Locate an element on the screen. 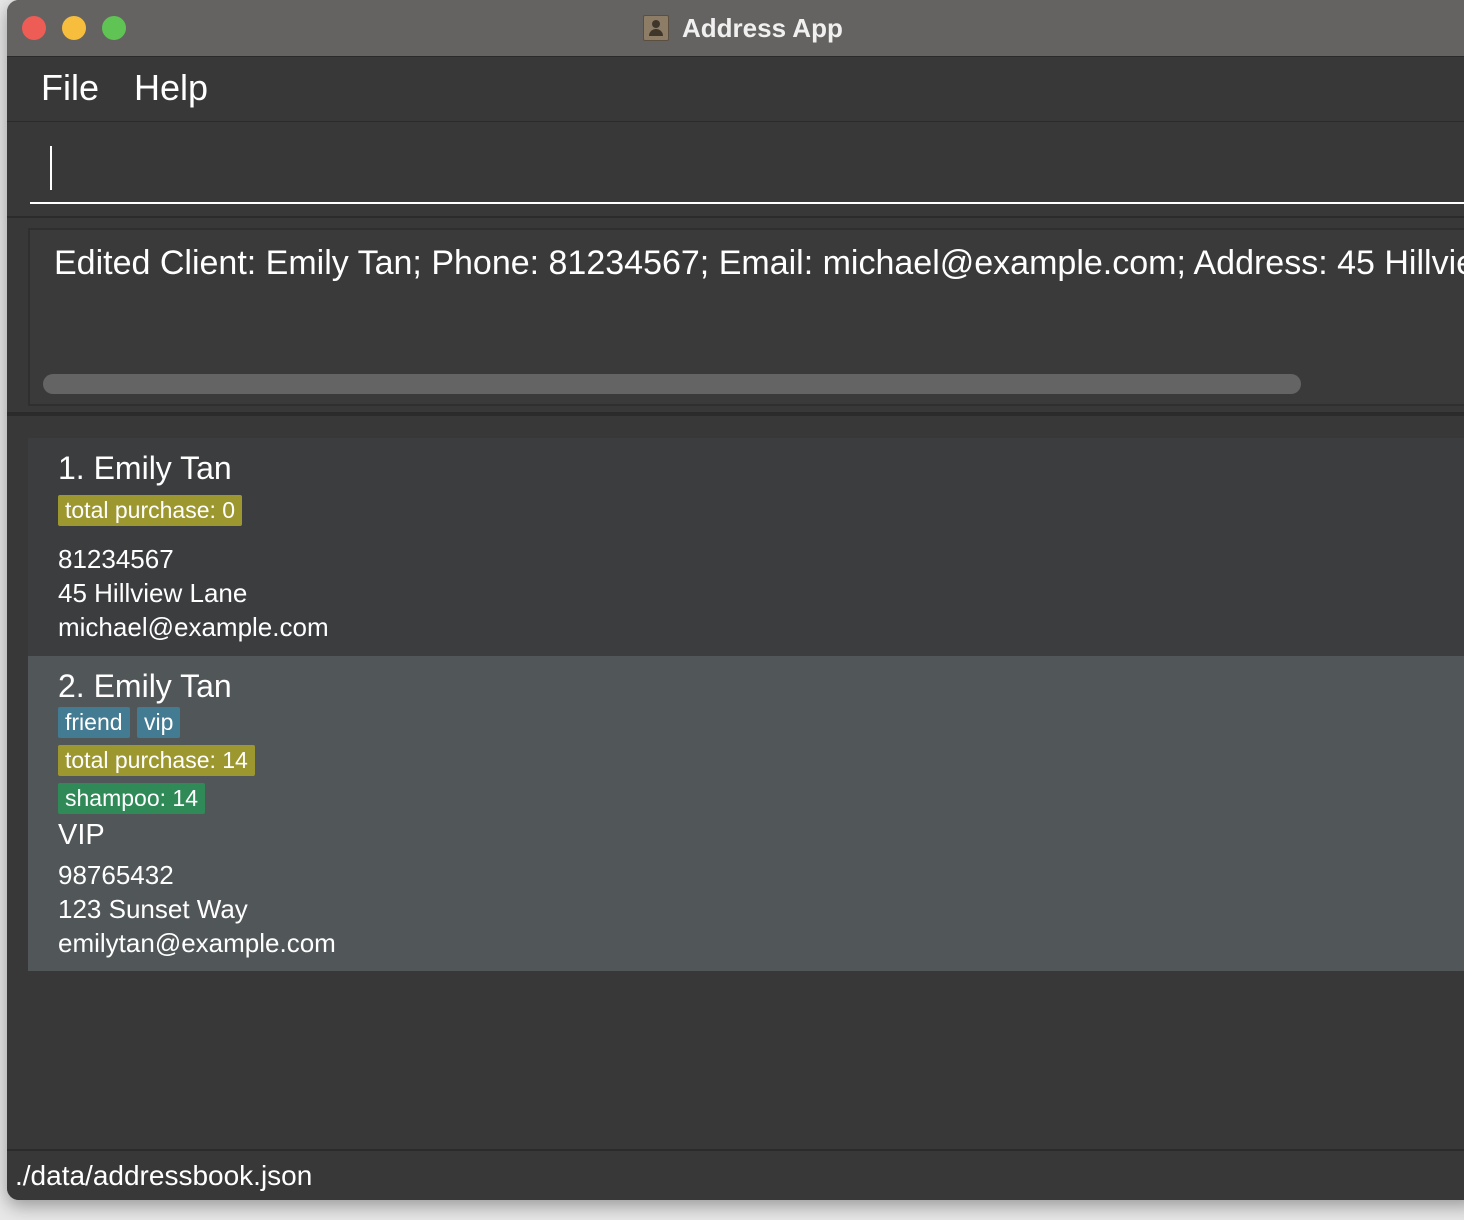  person-name: 2. Emily Tan is located at coordinates (145, 686).